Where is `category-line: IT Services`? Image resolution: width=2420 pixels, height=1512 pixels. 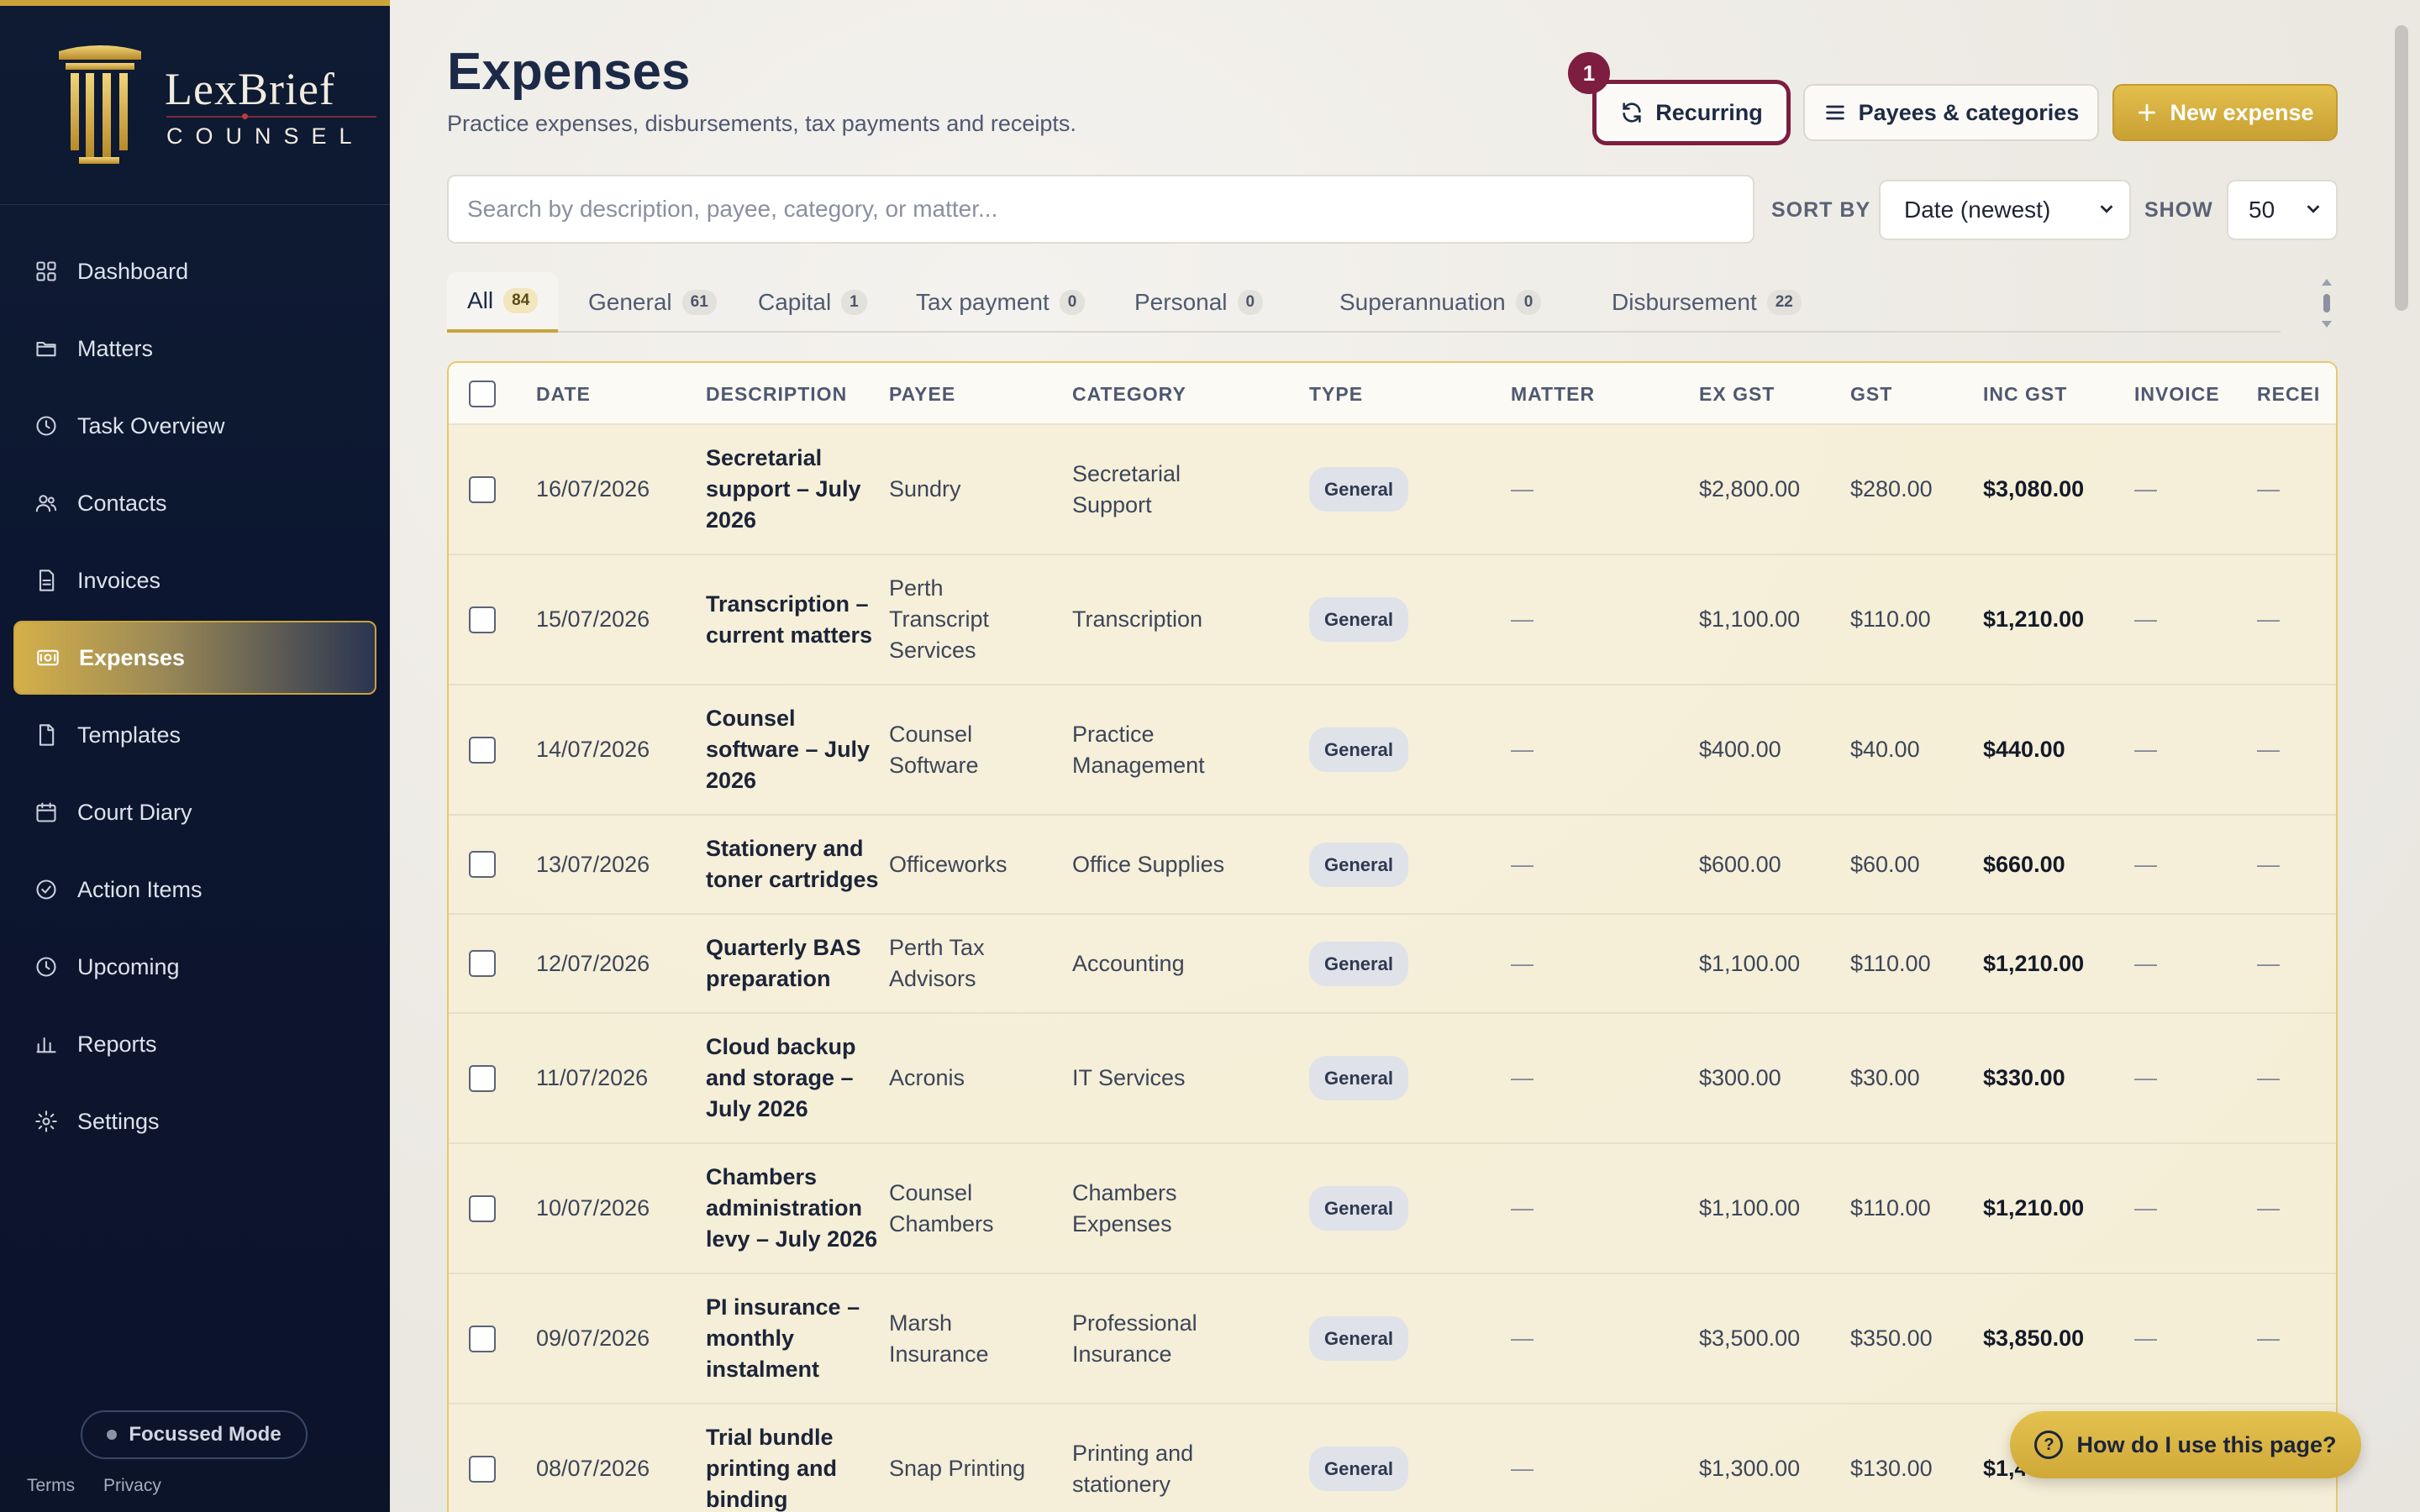
category-line: IT Services is located at coordinates (1129, 1077).